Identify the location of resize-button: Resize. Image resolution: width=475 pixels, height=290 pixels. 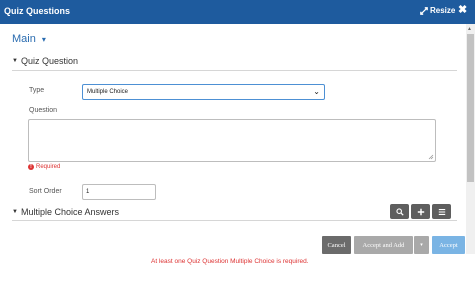
(437, 10).